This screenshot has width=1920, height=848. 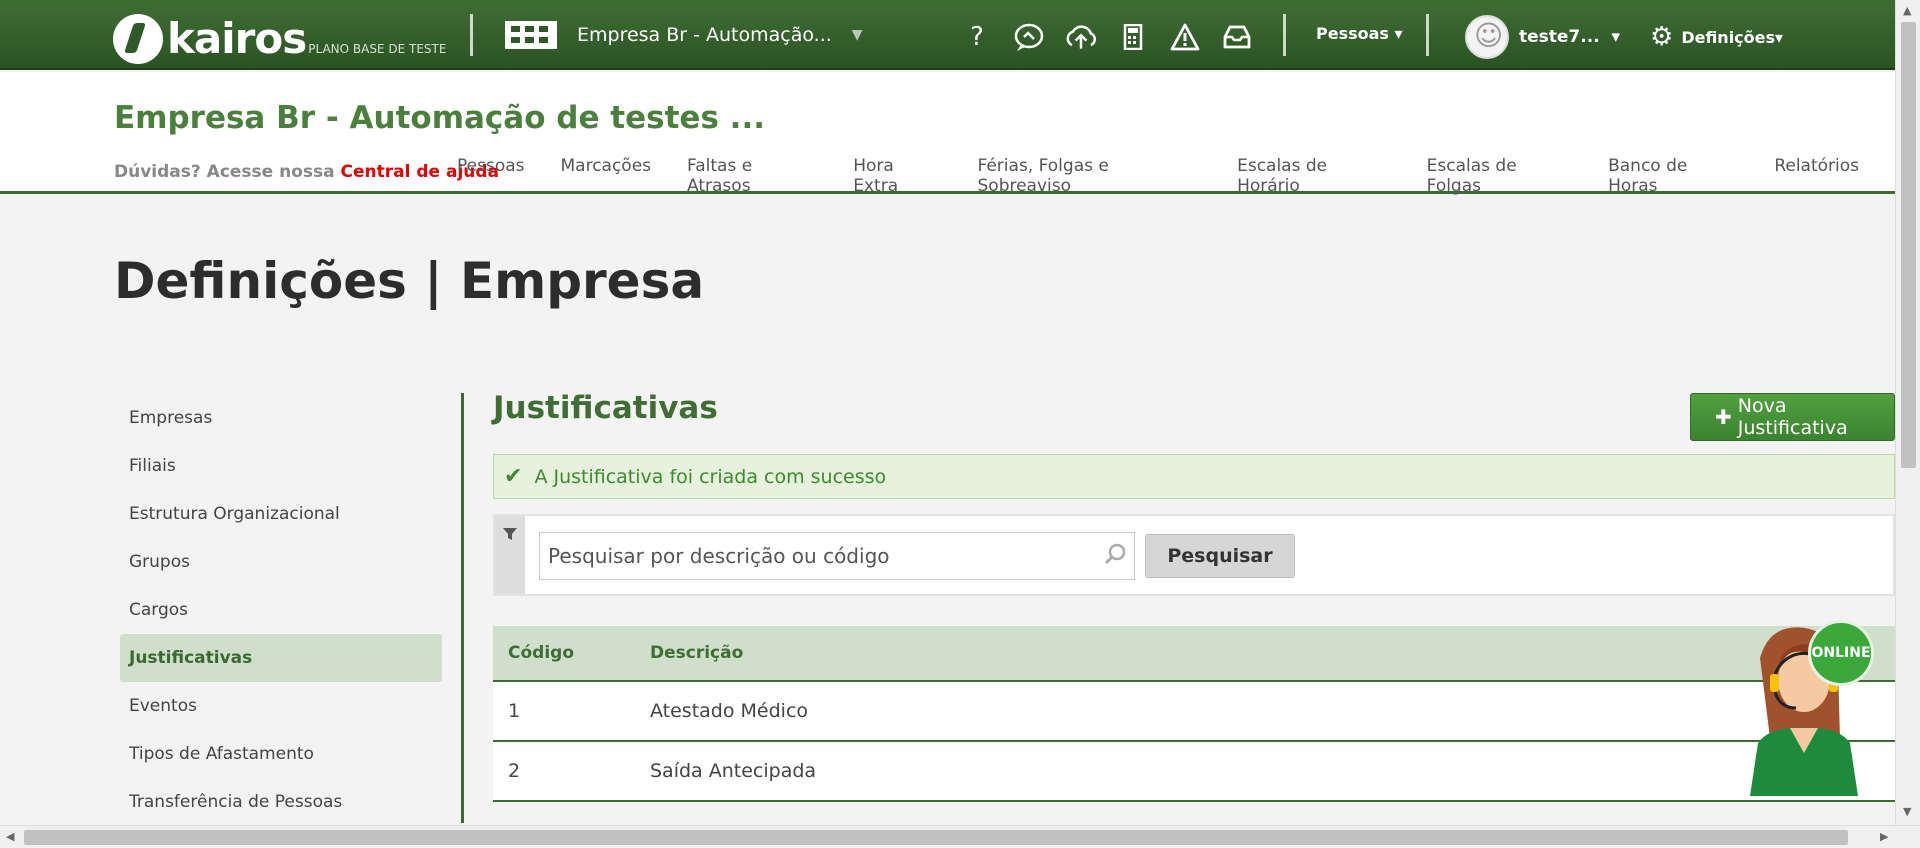 I want to click on sidebar-item-justificativas: Justificativas, so click(x=281, y=658).